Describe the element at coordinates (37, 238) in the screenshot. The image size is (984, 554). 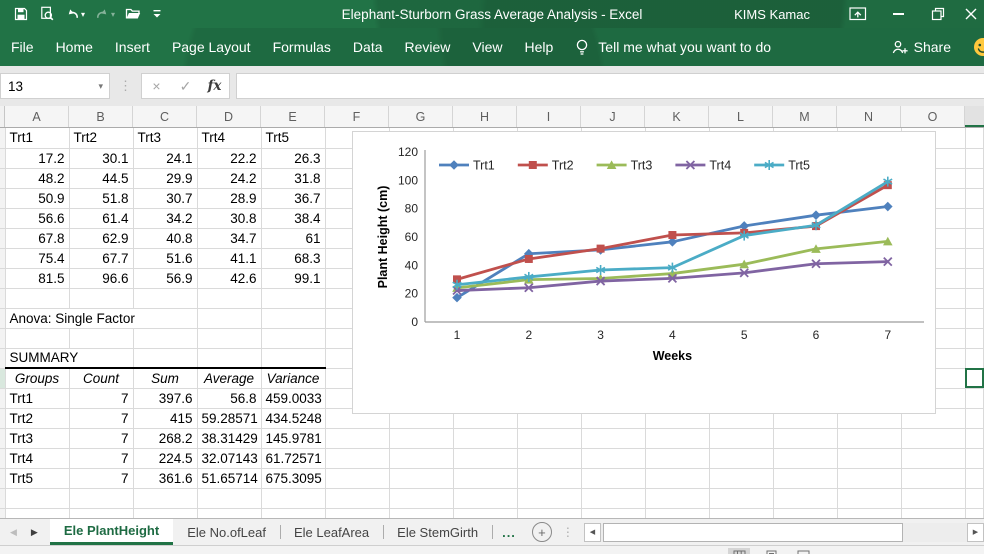
I see `cell: 67.8` at that location.